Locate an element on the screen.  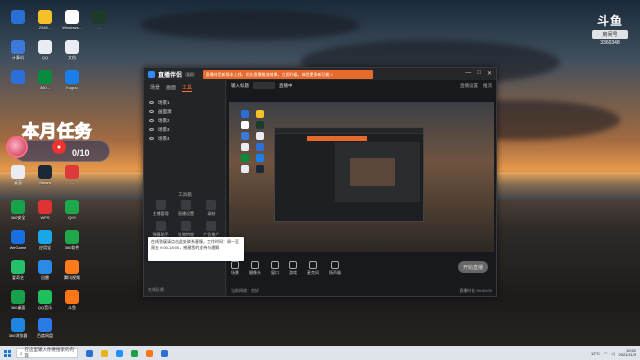
room-number: 3360348 is located at coordinates (610, 43).